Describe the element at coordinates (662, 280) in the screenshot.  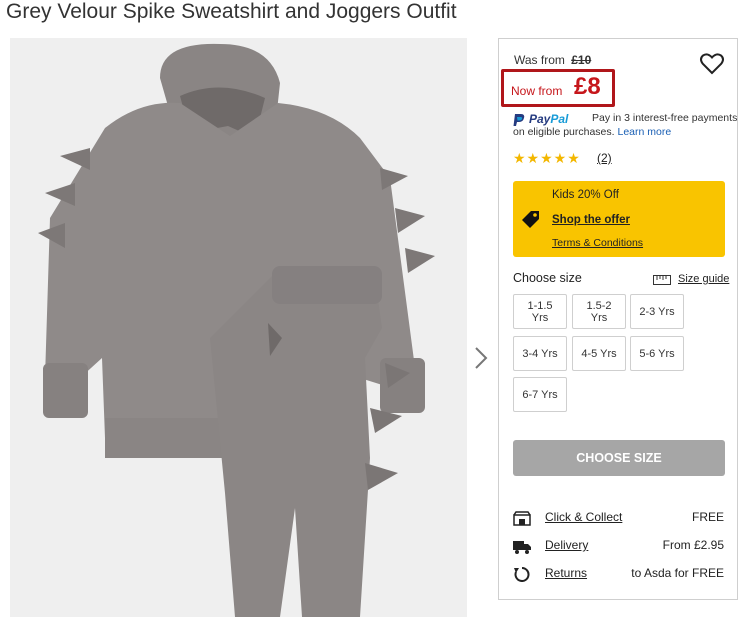
I see `ruler-icon` at that location.